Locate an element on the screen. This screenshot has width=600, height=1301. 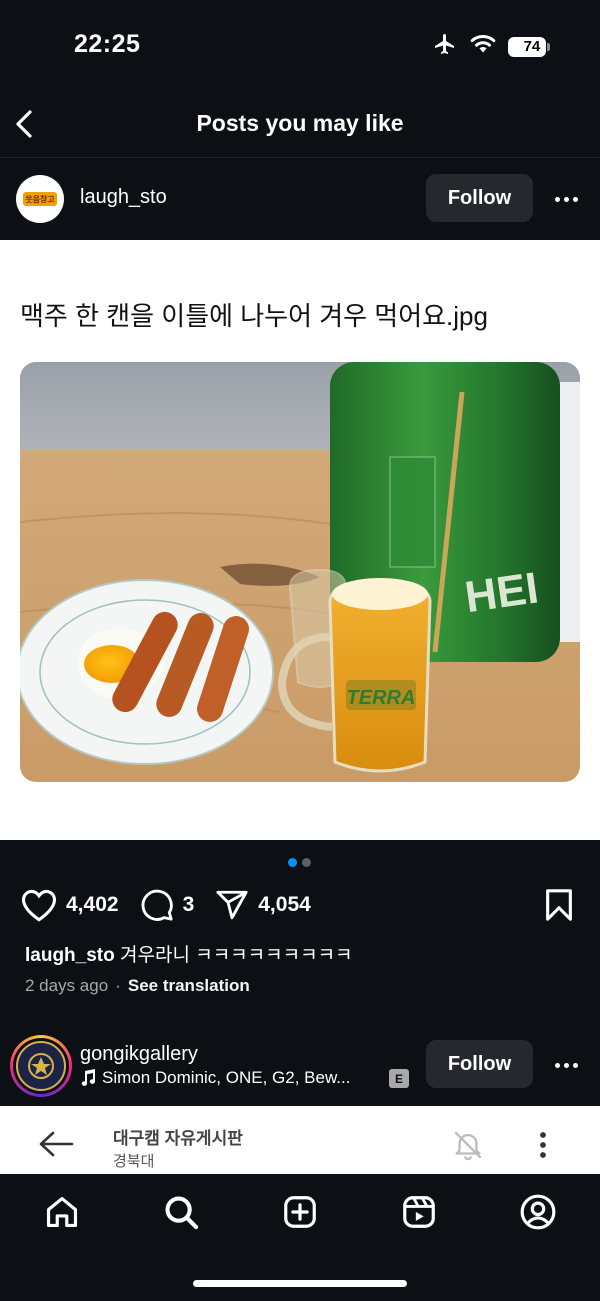
action-row: 4,402 3 4,054 is located at coordinates (300, 905).